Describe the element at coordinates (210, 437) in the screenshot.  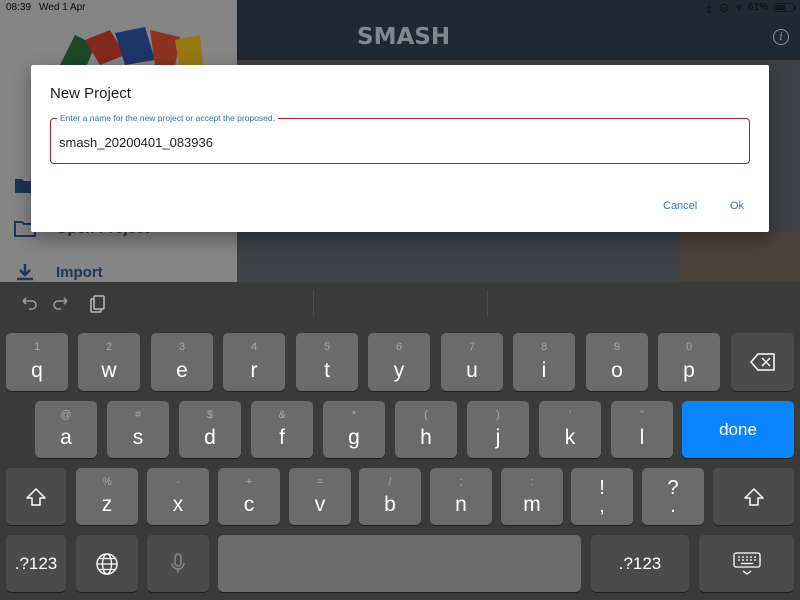
I see `key-label: d` at that location.